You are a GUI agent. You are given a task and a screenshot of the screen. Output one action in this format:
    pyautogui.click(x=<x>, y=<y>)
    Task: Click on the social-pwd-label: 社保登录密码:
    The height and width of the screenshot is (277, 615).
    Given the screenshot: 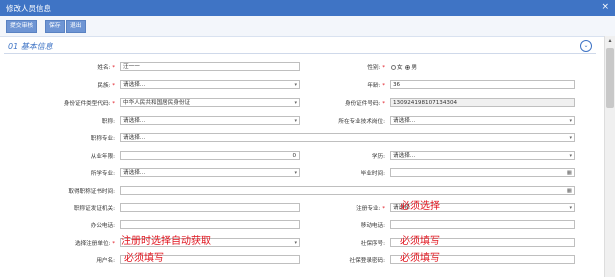 What is the action you would take?
    pyautogui.click(x=367, y=261)
    